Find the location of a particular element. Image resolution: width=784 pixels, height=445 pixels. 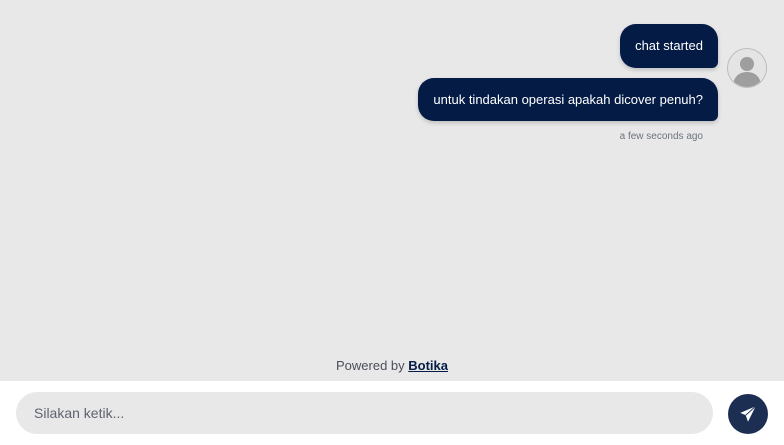

input-bar is located at coordinates (392, 413).